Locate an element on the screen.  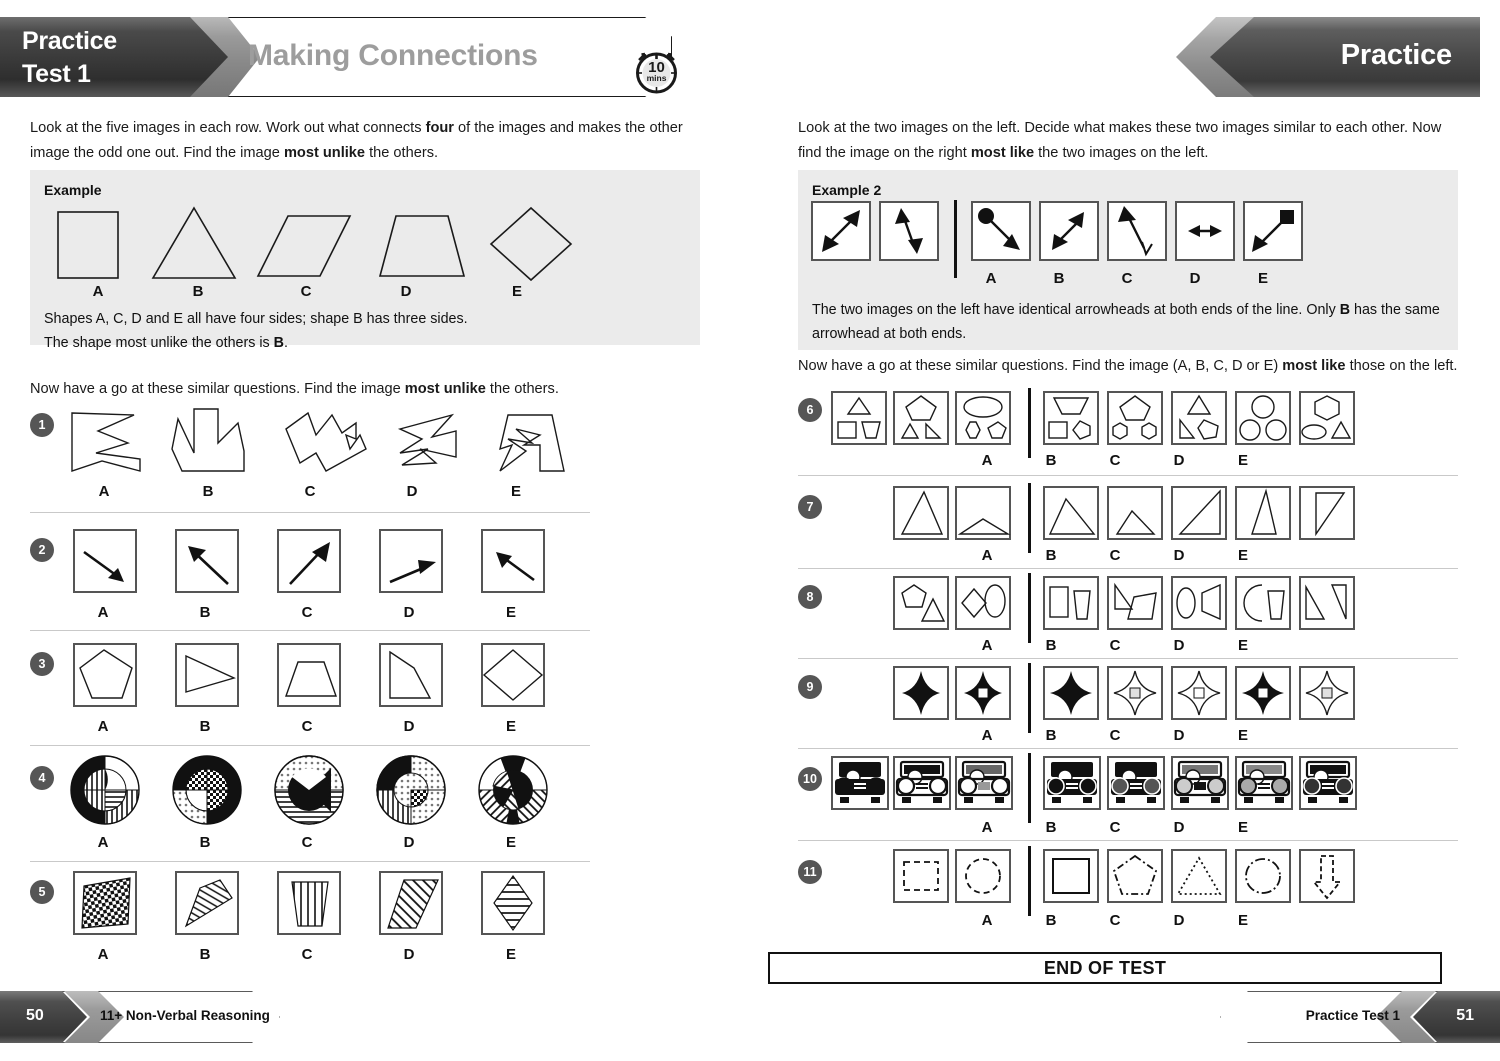
example-shapes is located at coordinates (315, 244).